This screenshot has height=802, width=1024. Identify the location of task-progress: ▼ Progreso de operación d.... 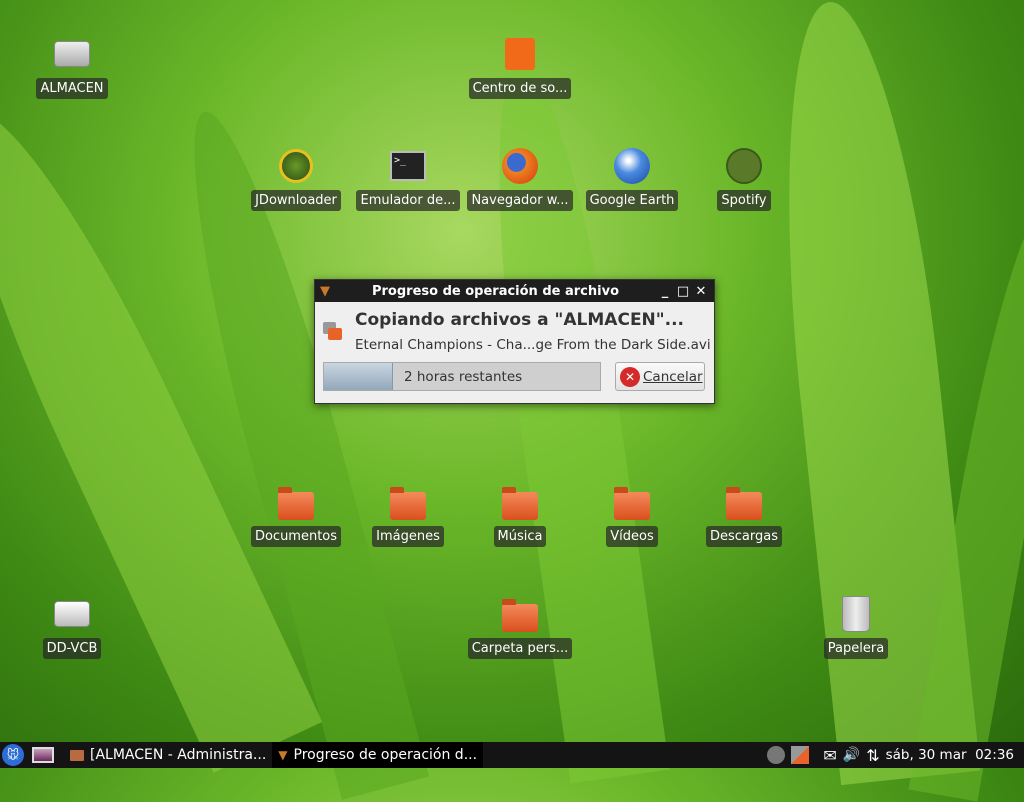
(378, 755).